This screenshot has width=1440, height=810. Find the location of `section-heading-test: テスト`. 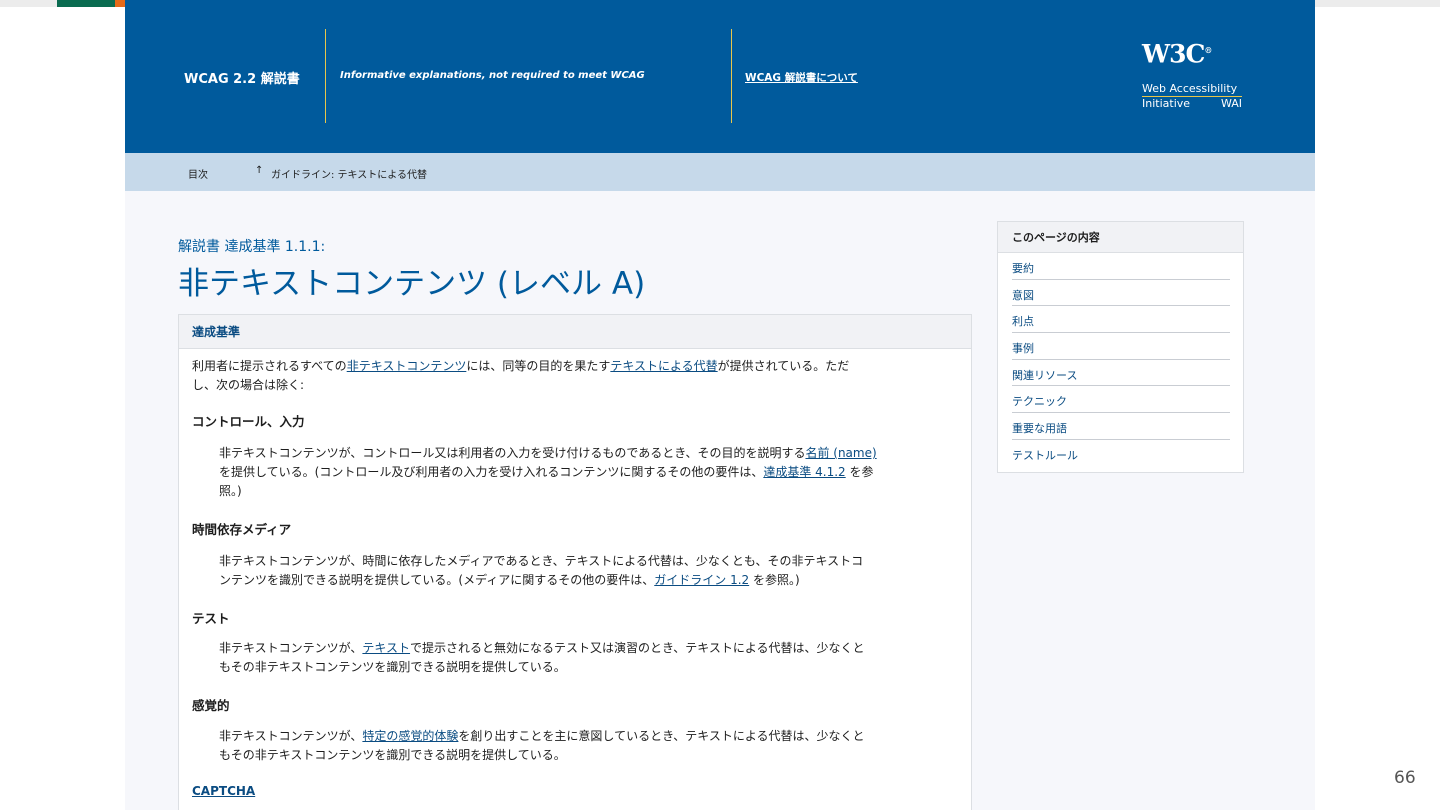

section-heading-test: テスト is located at coordinates (211, 618).